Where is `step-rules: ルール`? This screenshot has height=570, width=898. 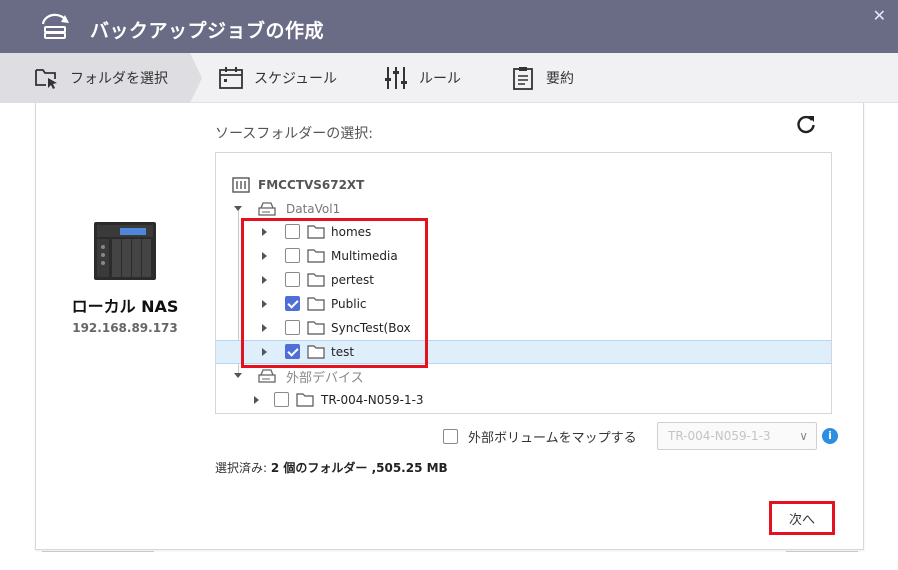 step-rules: ルール is located at coordinates (422, 78).